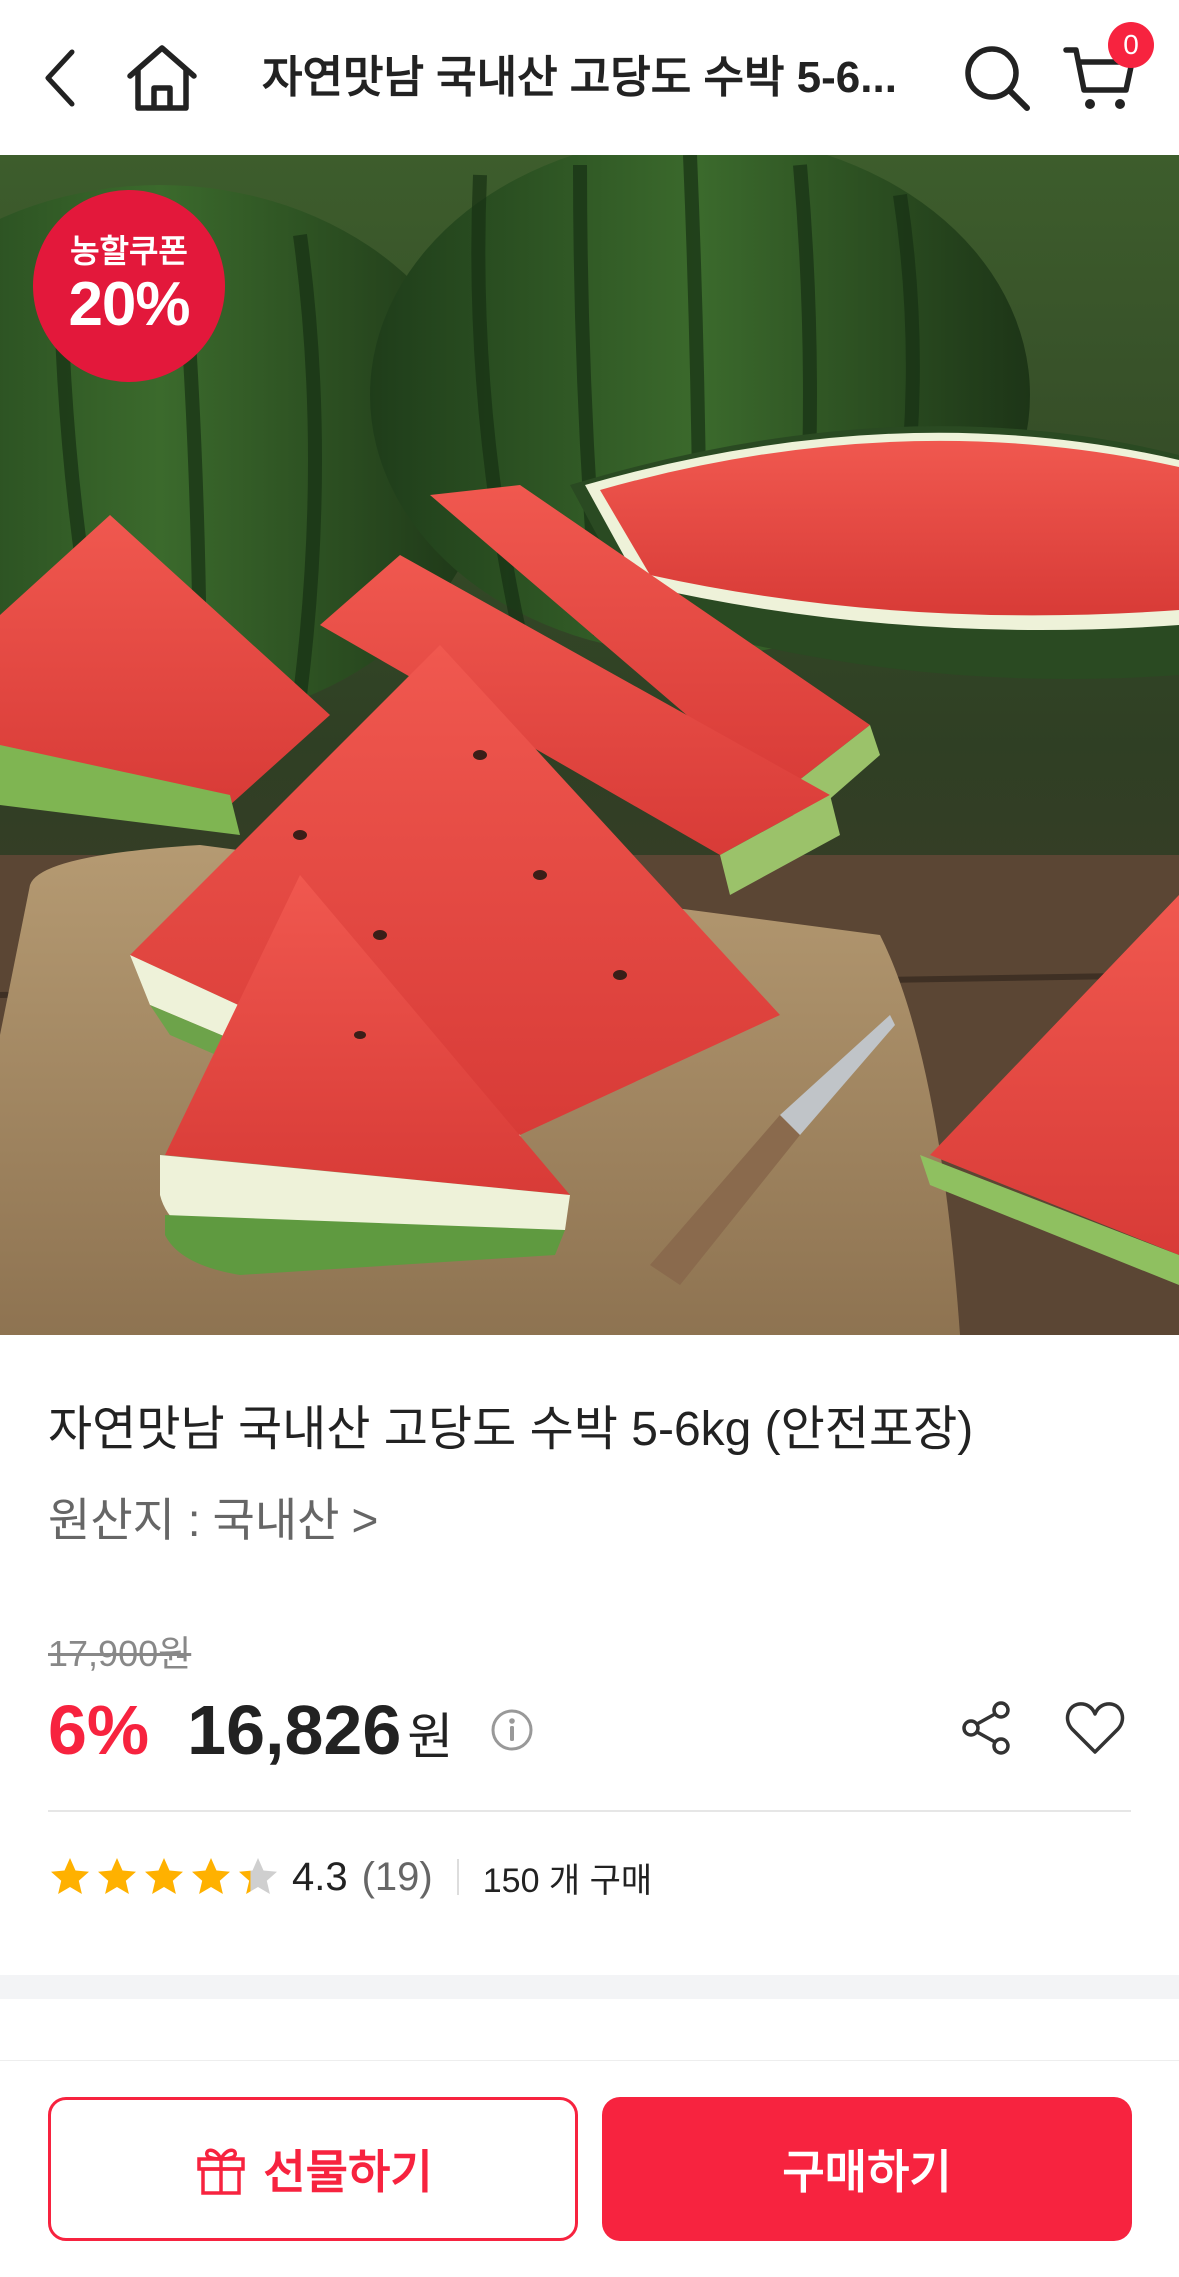  I want to click on info-icon, so click(512, 1730).